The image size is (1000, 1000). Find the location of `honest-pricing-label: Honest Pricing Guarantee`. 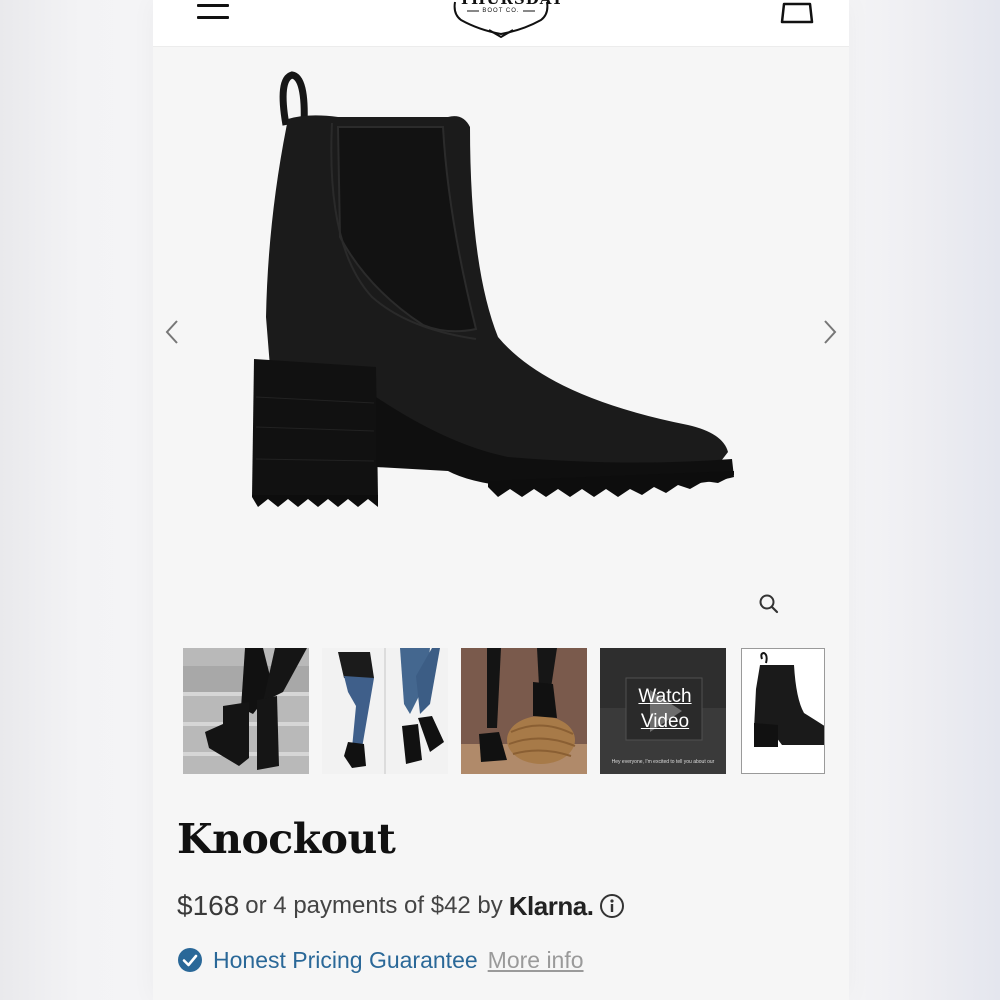

honest-pricing-label: Honest Pricing Guarantee is located at coordinates (345, 959).